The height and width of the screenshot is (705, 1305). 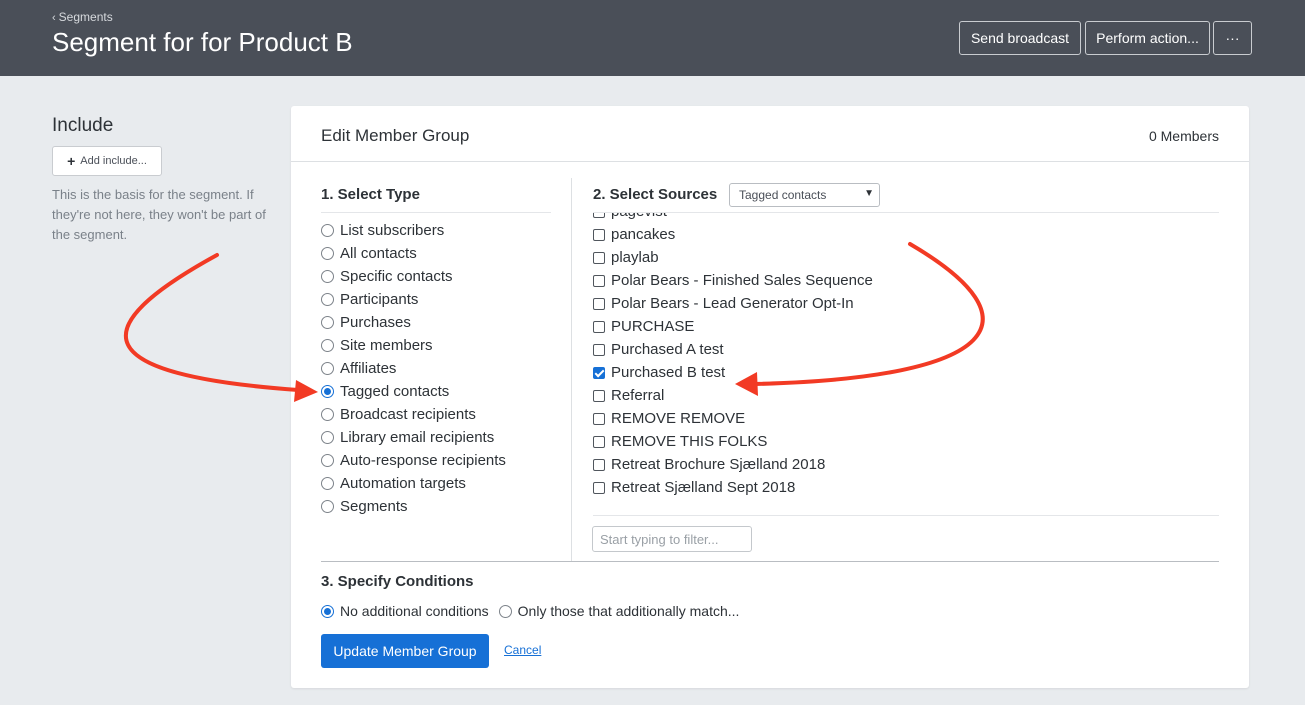 I want to click on source-item: Retreat Brochure Sjælland 2018, so click(x=733, y=464).